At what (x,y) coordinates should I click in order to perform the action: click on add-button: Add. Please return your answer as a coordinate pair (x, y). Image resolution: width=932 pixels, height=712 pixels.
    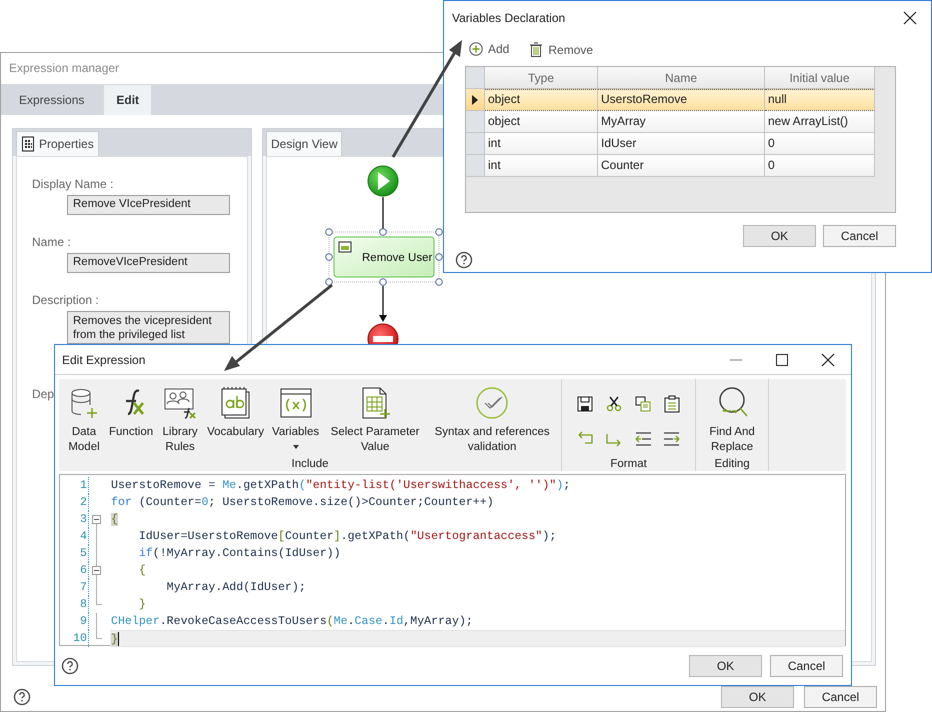
    Looking at the image, I should click on (489, 49).